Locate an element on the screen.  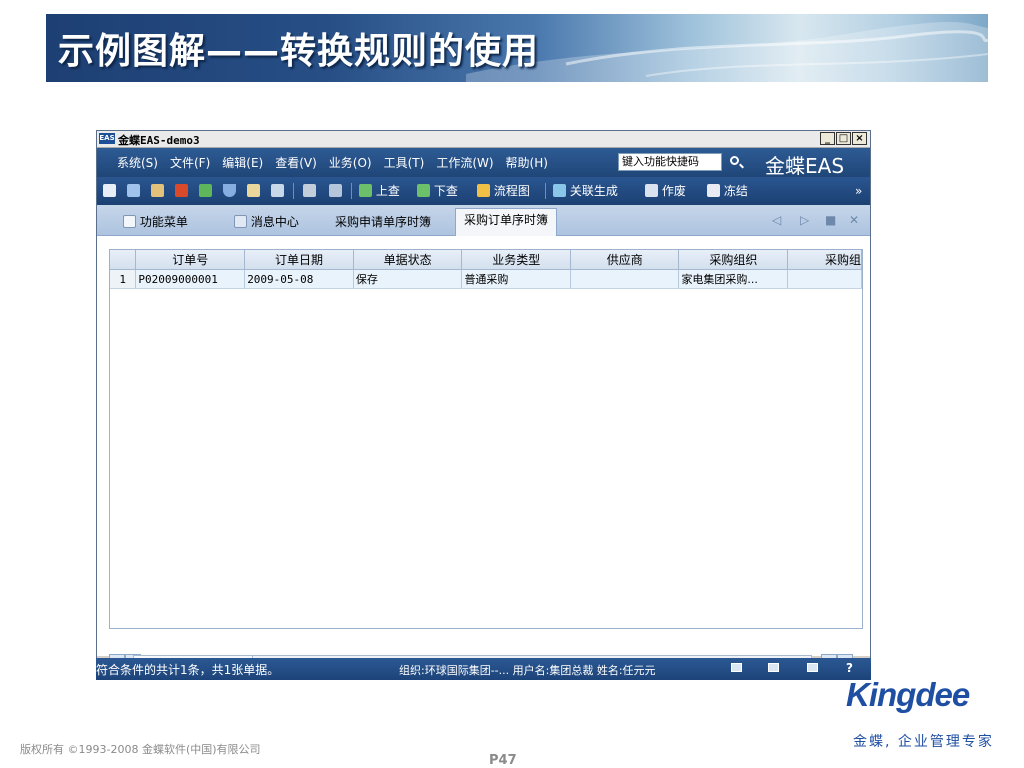
row-number: 1 is located at coordinates (123, 279).